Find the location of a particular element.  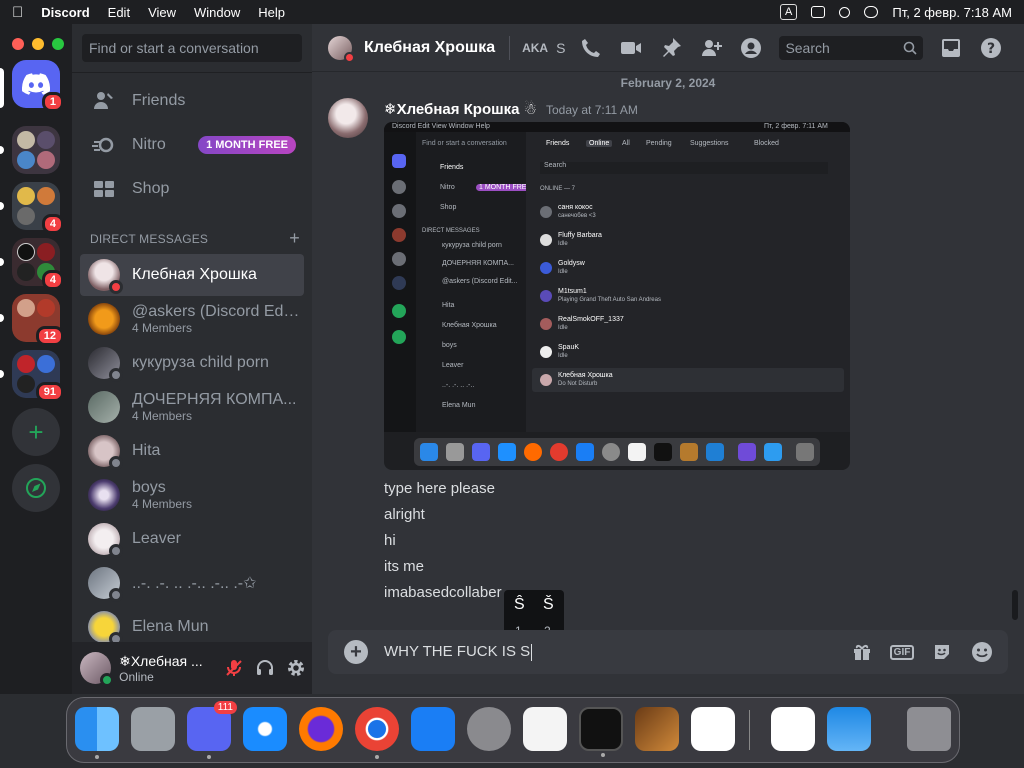

gift-icon is located at coordinates (862, 652).